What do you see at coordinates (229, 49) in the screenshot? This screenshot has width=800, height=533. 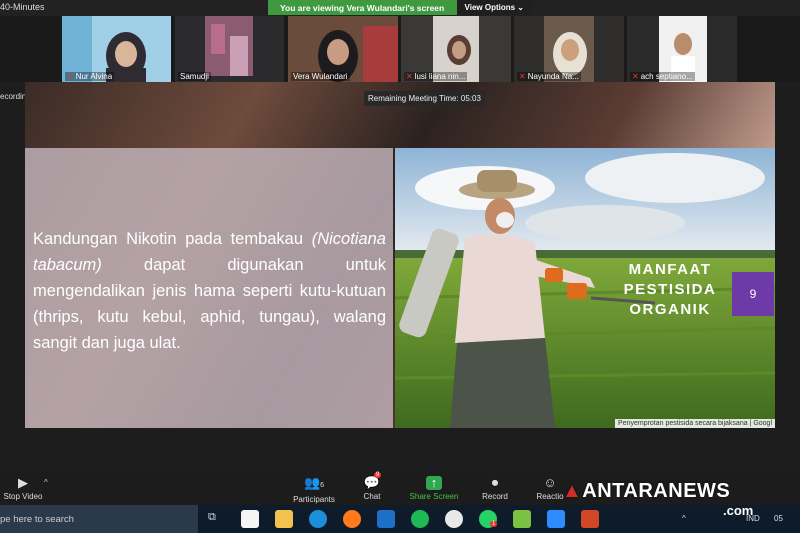 I see `participant-tile: Samudji` at bounding box center [229, 49].